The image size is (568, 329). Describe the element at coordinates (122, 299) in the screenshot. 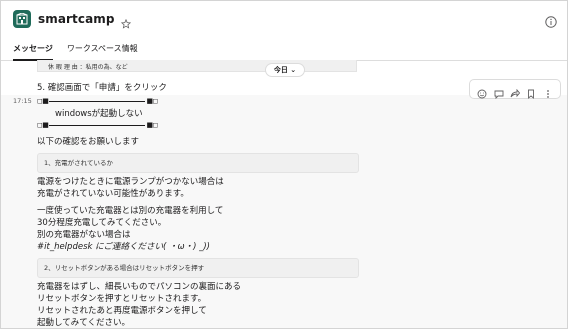

I see `paragraph-3-line-2: リセットボタンを押すとリセットされます。` at that location.